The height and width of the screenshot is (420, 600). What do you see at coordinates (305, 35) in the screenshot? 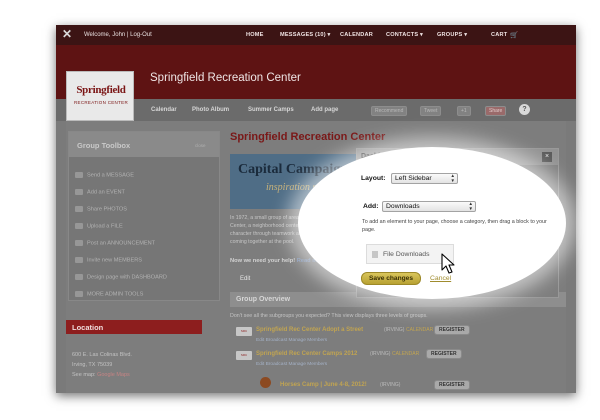
I see `nav-messages: MESSAGES (10) ▾` at bounding box center [305, 35].